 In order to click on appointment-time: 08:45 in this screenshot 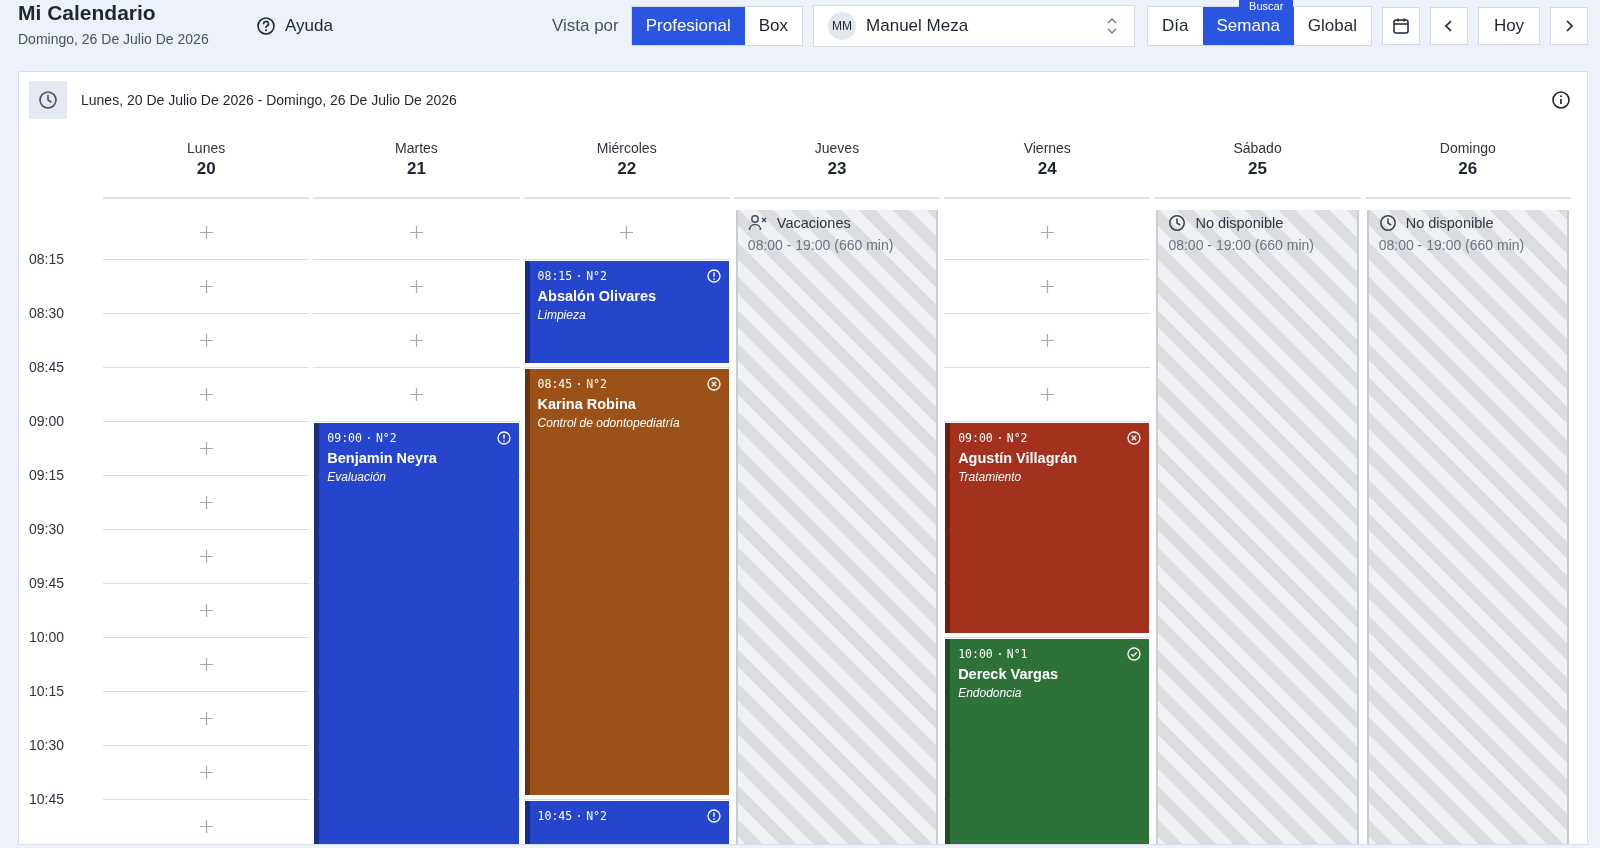, I will do `click(555, 384)`.